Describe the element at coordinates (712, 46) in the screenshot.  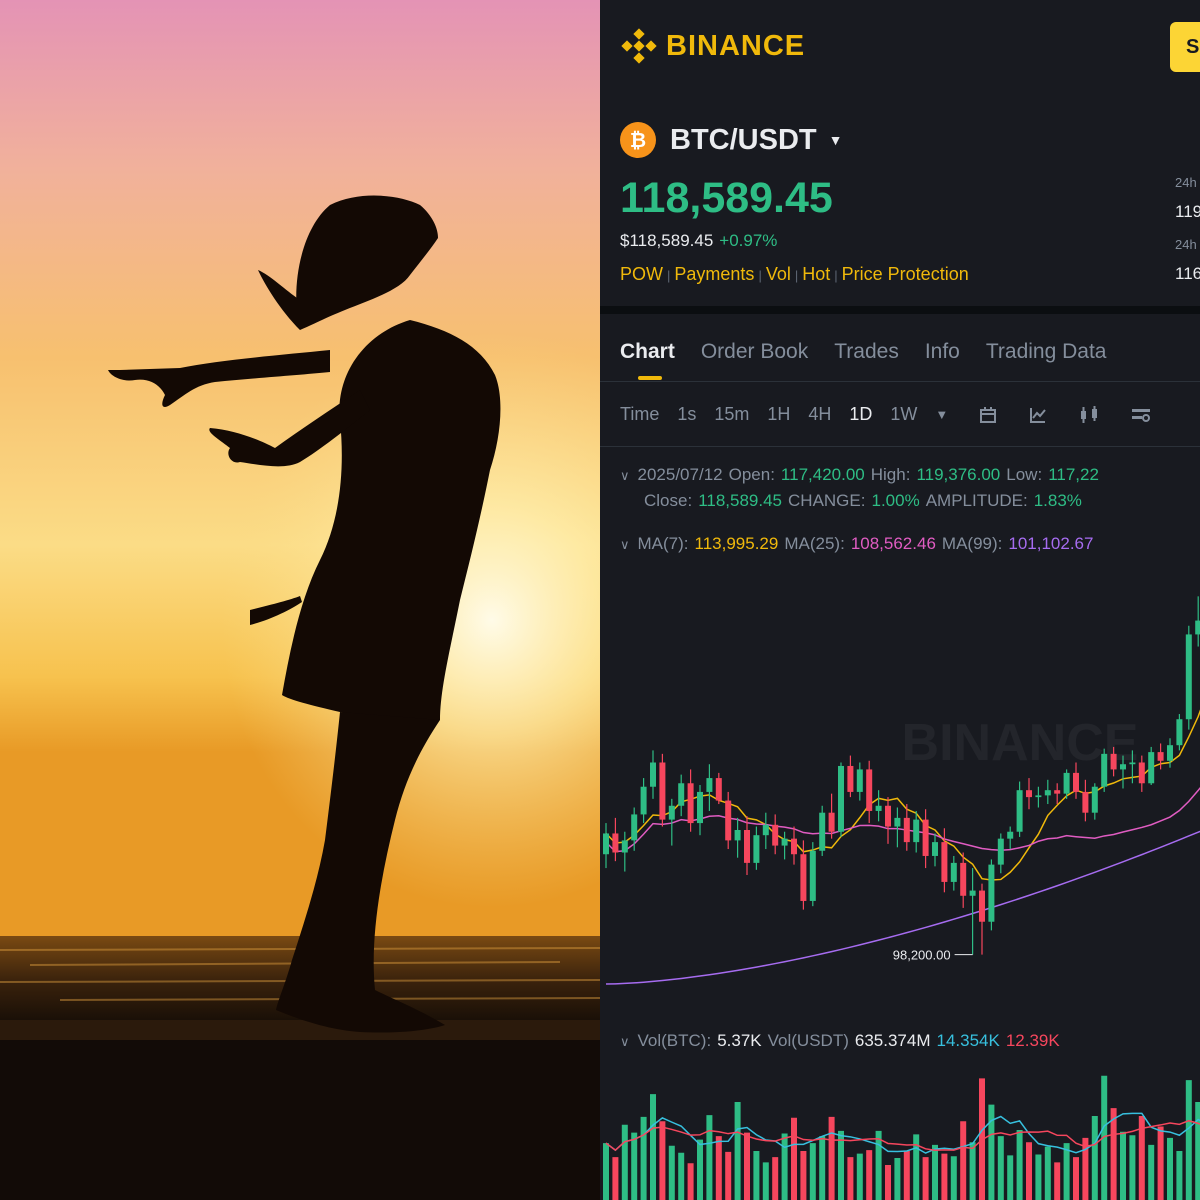
I see `binance-logo: BINANCE` at that location.